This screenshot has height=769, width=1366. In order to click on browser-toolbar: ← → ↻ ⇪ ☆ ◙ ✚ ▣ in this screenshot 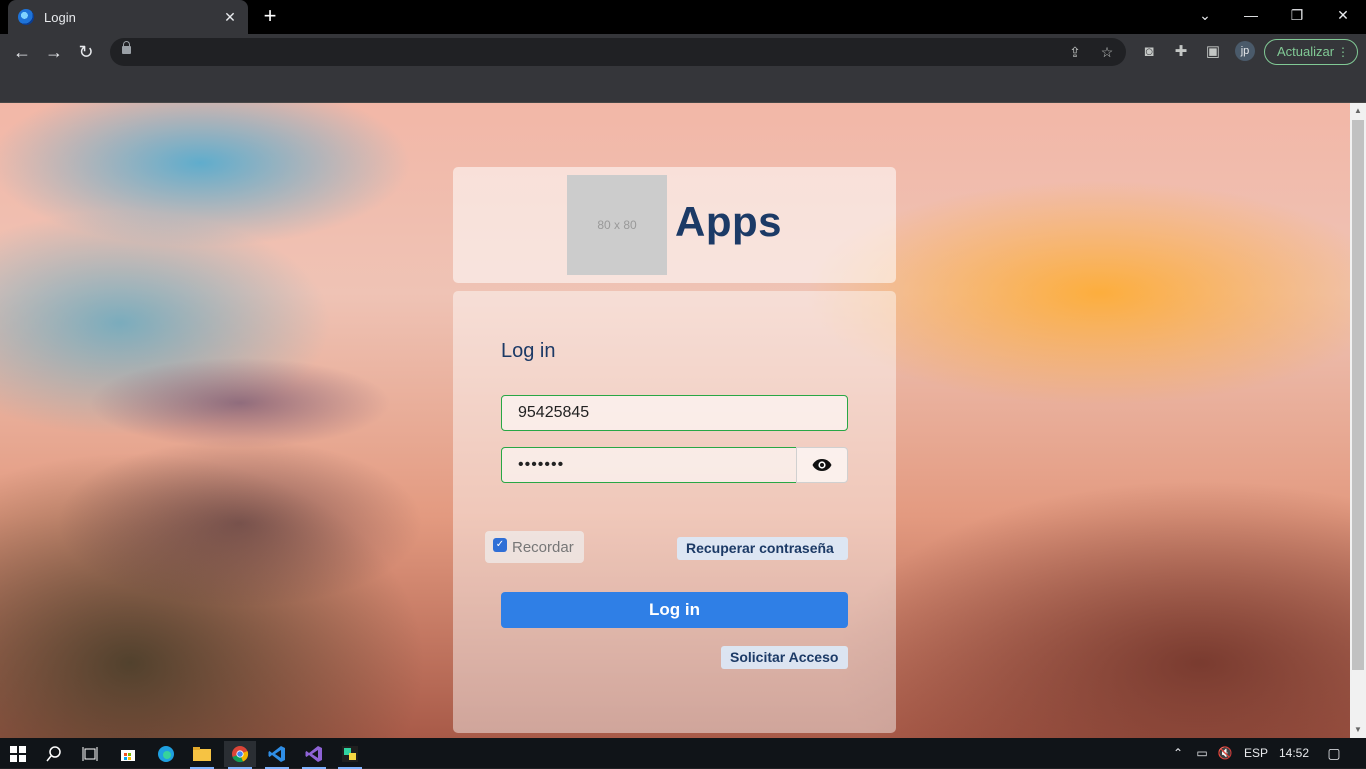, I will do `click(683, 52)`.